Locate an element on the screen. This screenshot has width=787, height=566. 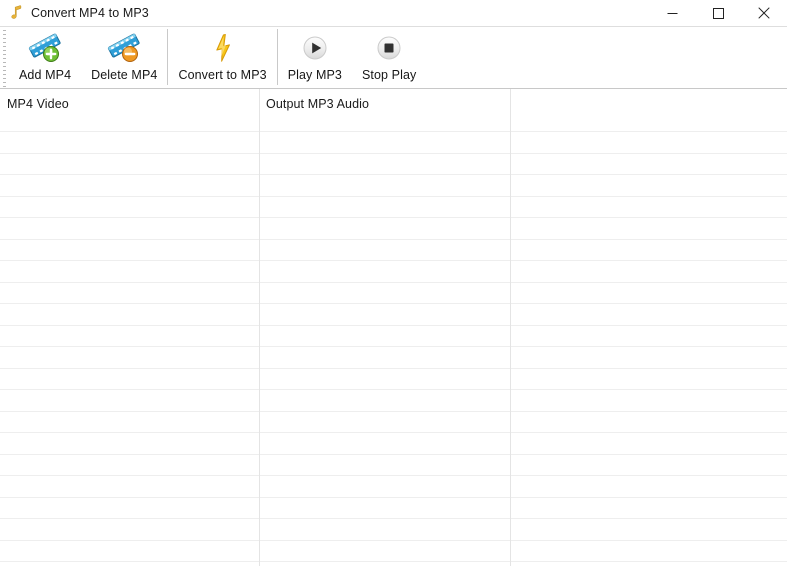
maximize-button is located at coordinates (718, 13).